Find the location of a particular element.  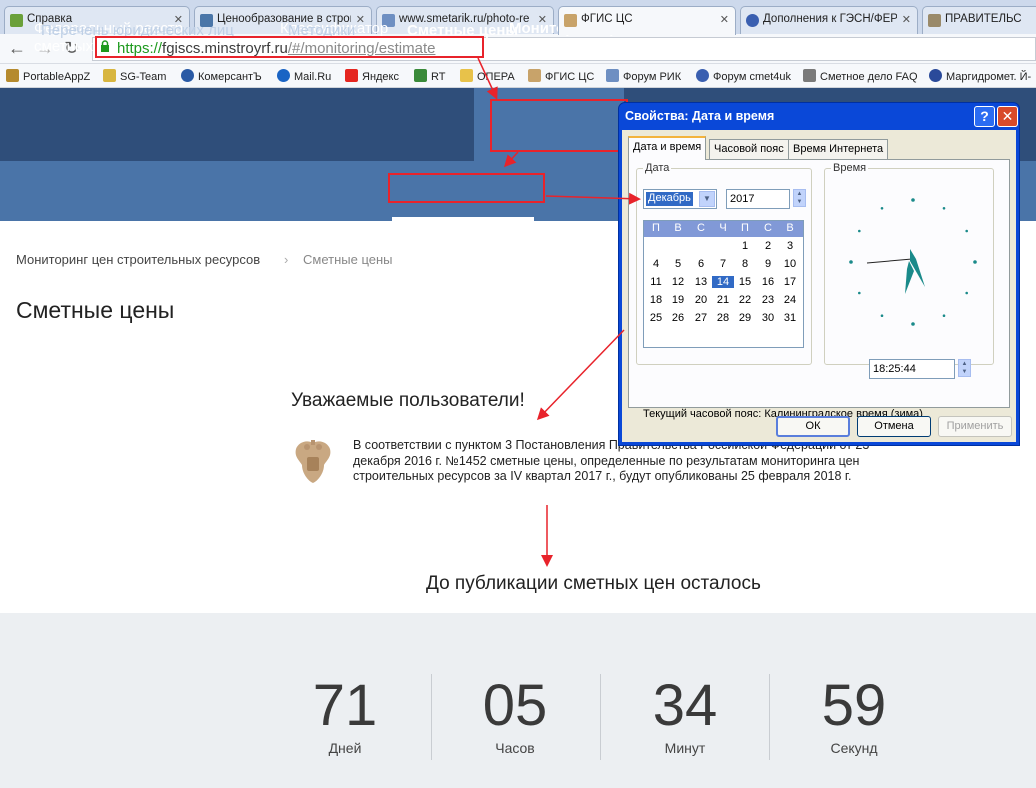

calendar-day: 7 is located at coordinates (723, 264).